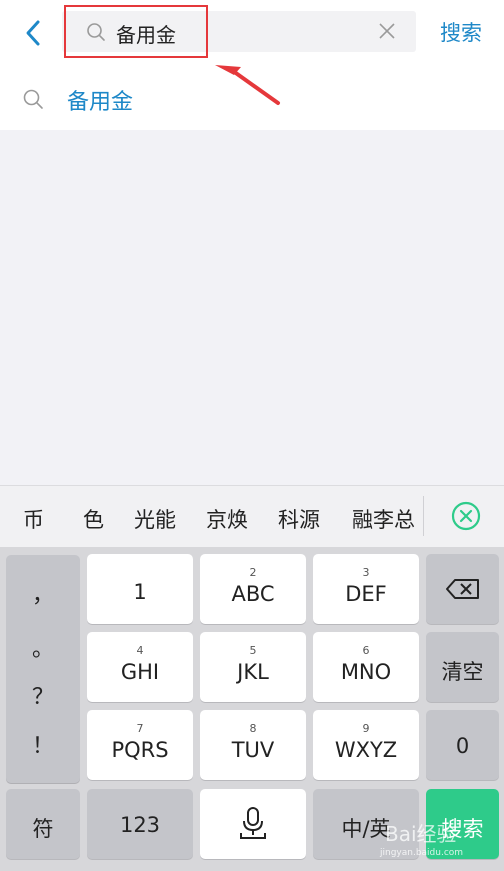 This screenshot has width=504, height=871. What do you see at coordinates (140, 650) in the screenshot?
I see `key-number: 4` at bounding box center [140, 650].